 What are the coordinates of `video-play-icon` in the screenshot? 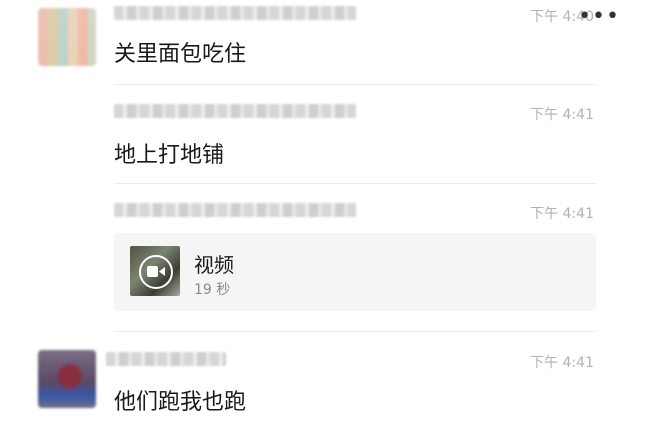 It's located at (156, 272).